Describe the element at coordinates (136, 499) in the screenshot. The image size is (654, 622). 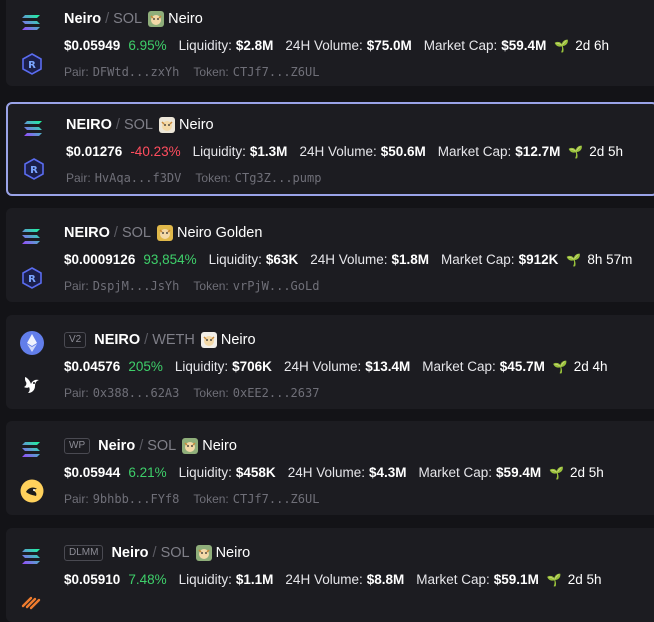
I see `pair-address: 9bhbb...FYf8` at that location.